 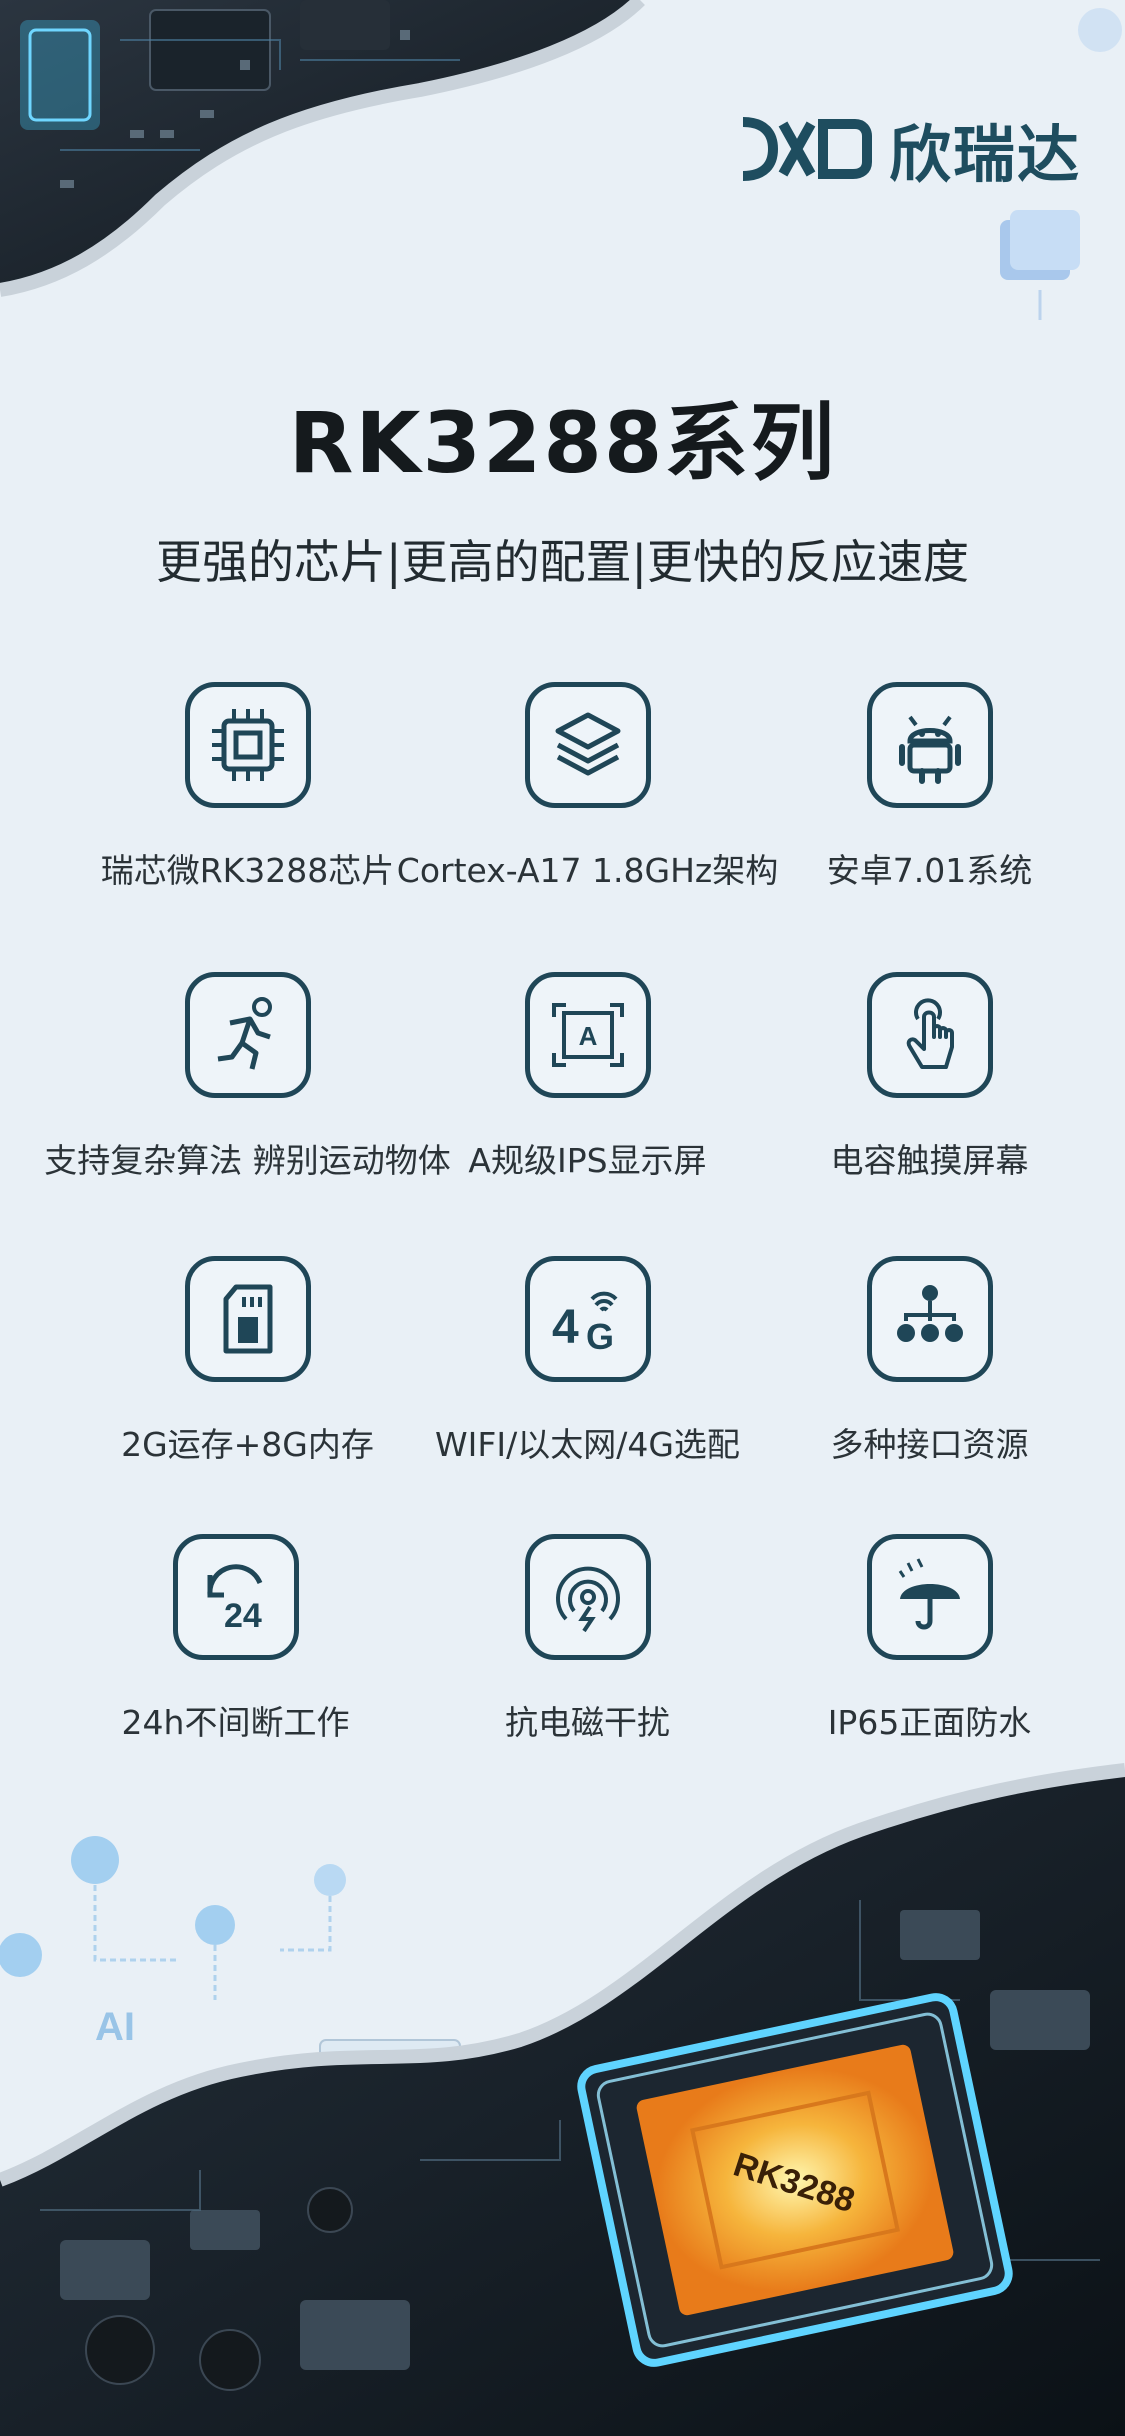 I want to click on feature-item: Cortex-A17 1.8GHz架构, so click(x=587, y=802).